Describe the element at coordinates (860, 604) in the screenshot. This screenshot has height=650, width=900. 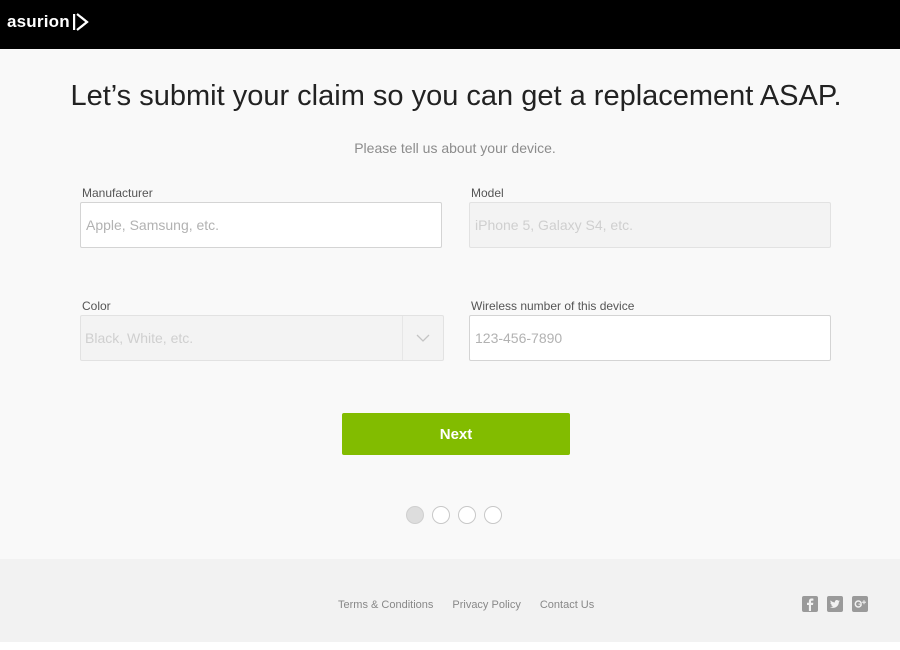
I see `google-plus-icon` at that location.